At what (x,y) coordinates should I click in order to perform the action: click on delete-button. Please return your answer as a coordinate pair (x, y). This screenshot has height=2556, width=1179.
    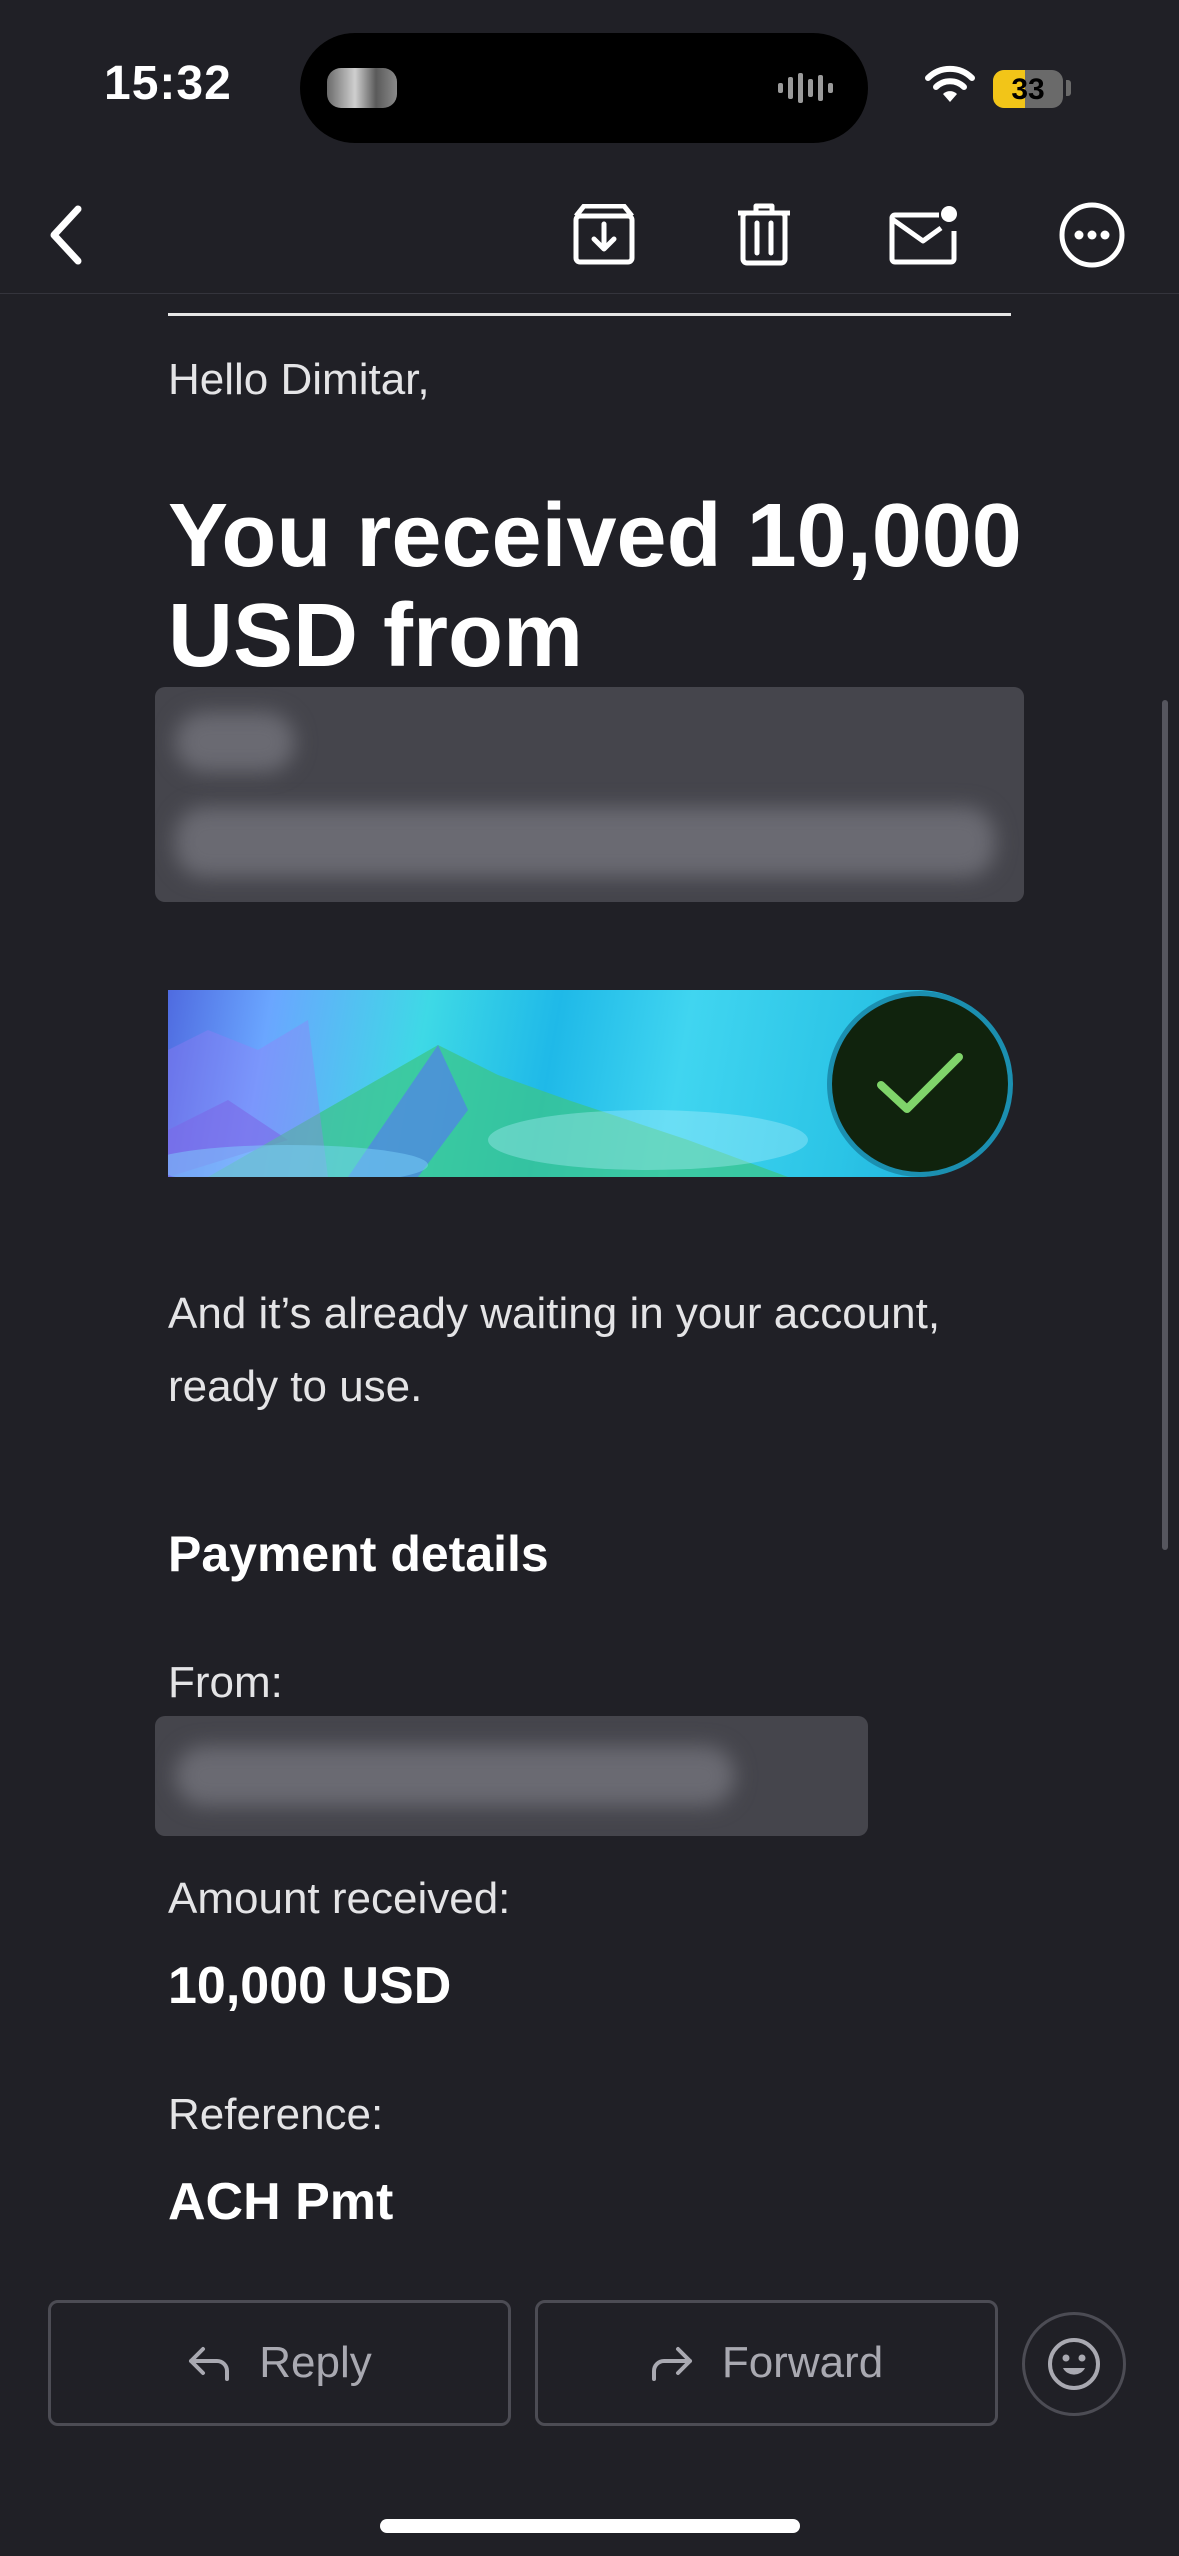
    Looking at the image, I should click on (764, 235).